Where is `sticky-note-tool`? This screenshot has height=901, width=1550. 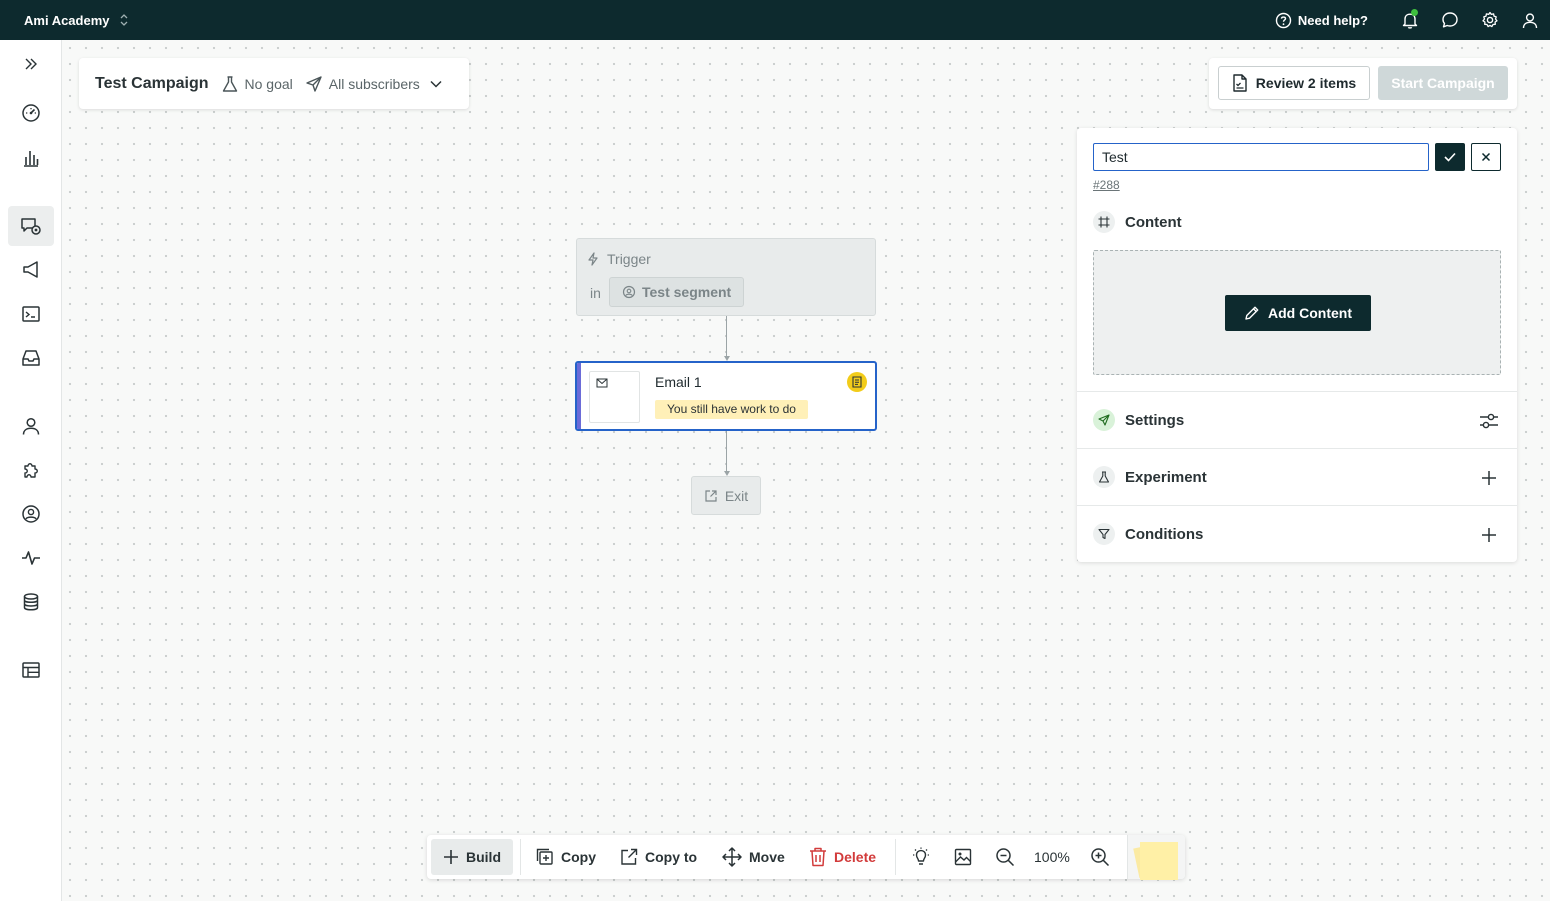 sticky-note-tool is located at coordinates (1156, 857).